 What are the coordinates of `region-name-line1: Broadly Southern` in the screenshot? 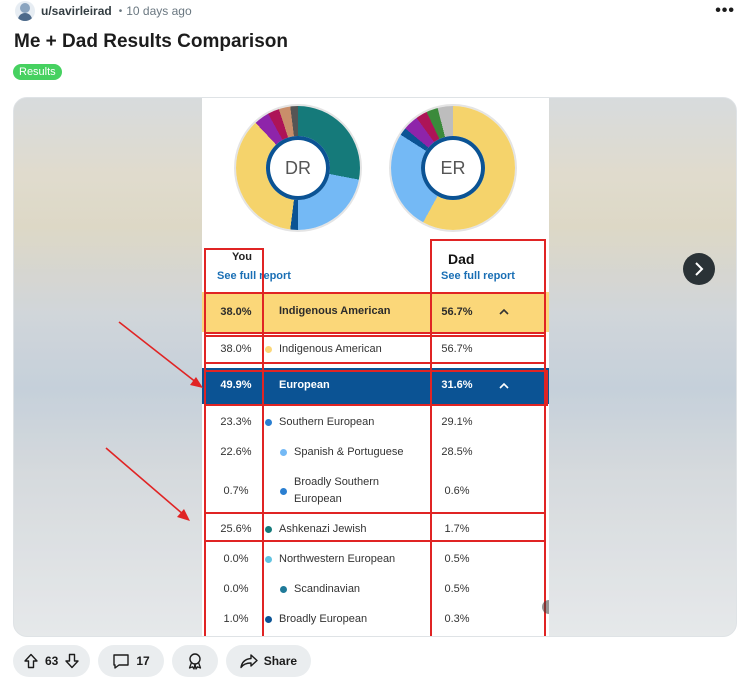 It's located at (336, 482).